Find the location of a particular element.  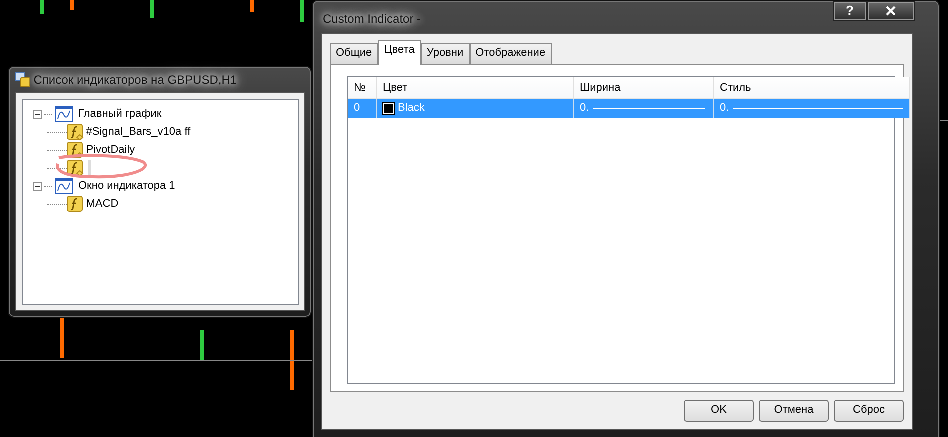

dialog-button: Отмена is located at coordinates (794, 411).